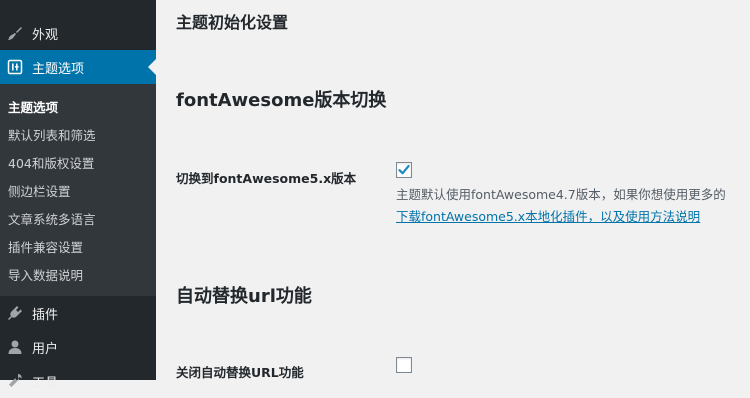  What do you see at coordinates (58, 69) in the screenshot?
I see `menu-item-label: 主题选项` at bounding box center [58, 69].